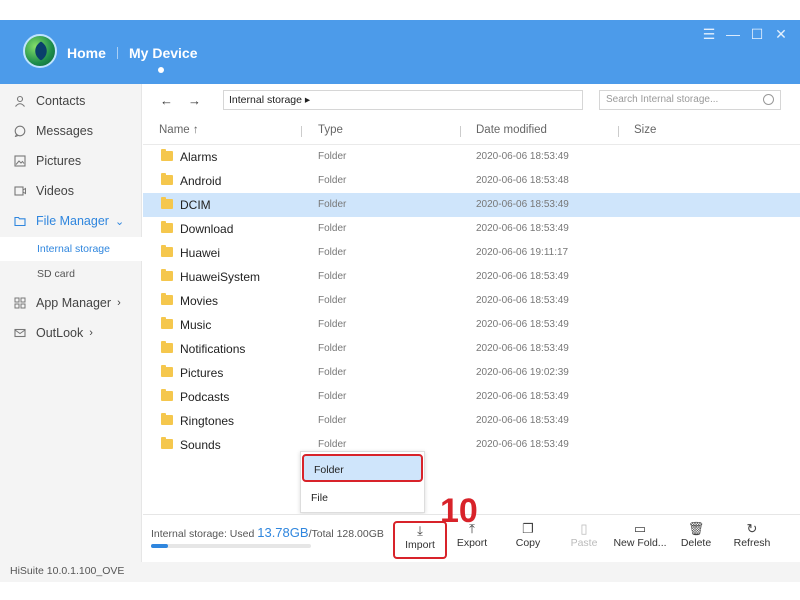 The height and width of the screenshot is (600, 800). Describe the element at coordinates (199, 157) in the screenshot. I see `row-name: Alarms` at that location.